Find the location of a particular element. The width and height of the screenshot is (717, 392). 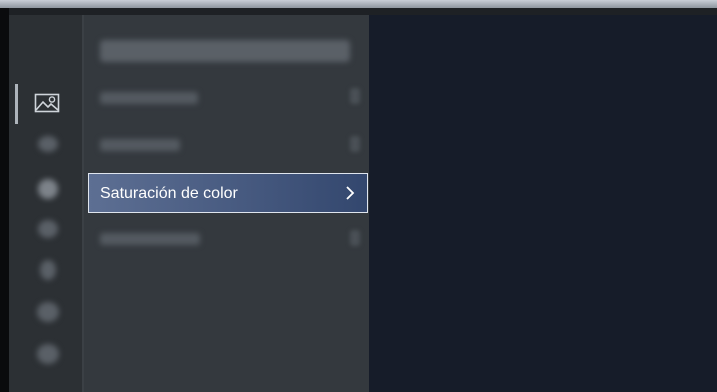

rail-active-indicator is located at coordinates (16, 104).